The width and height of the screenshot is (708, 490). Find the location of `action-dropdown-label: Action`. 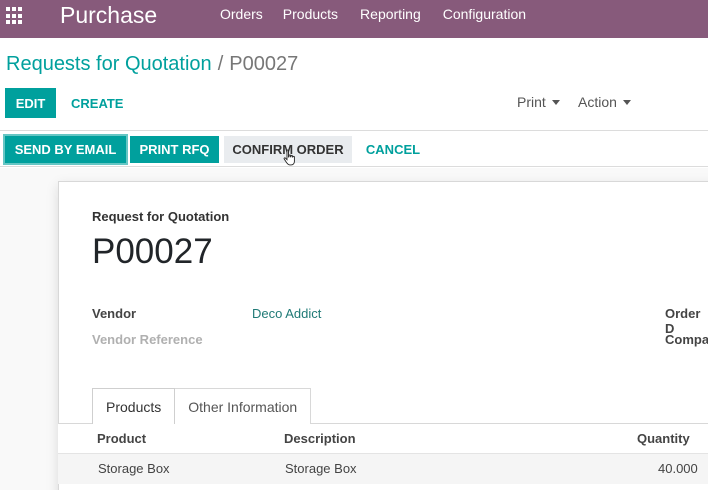

action-dropdown-label: Action is located at coordinates (597, 102).